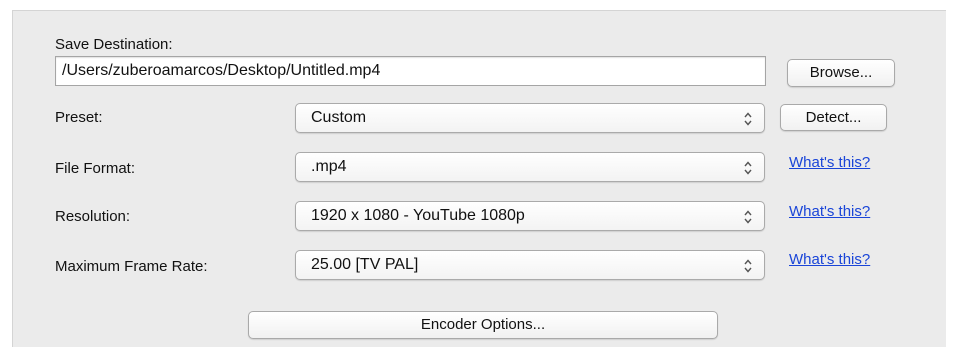 Image resolution: width=959 pixels, height=347 pixels. I want to click on frame-rate-help-link: What's this?, so click(829, 259).